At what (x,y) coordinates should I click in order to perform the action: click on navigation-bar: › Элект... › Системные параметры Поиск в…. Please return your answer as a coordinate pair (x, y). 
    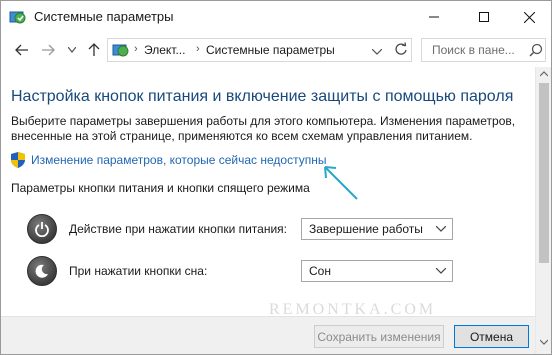
    Looking at the image, I should click on (276, 50).